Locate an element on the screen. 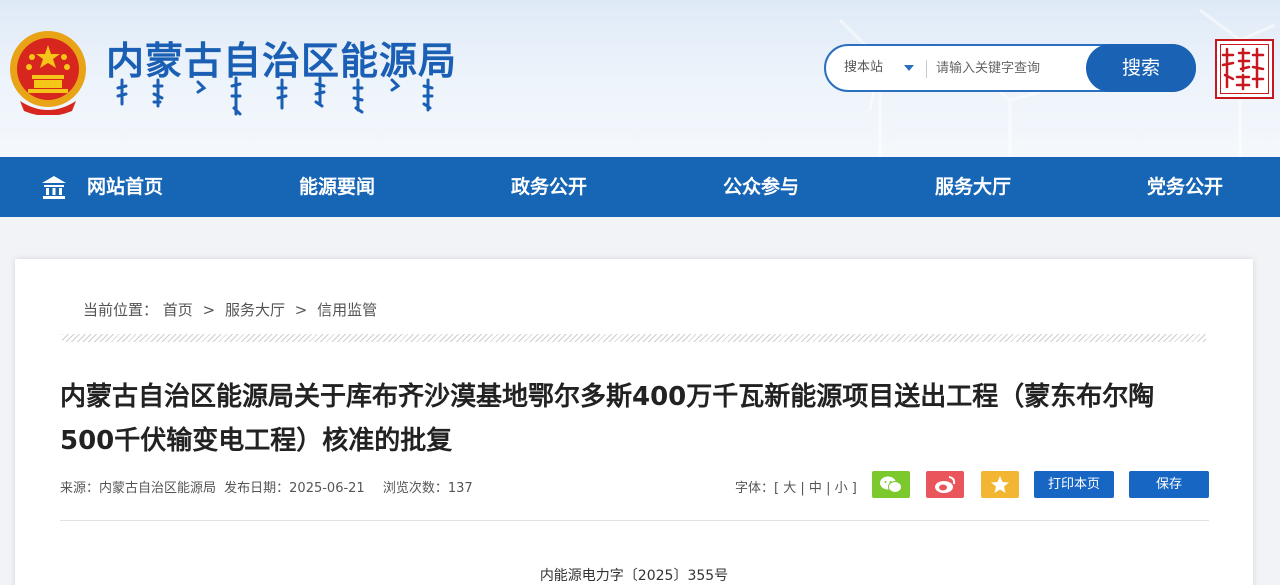 This screenshot has width=1280, height=585. share-wechat-button is located at coordinates (891, 484).